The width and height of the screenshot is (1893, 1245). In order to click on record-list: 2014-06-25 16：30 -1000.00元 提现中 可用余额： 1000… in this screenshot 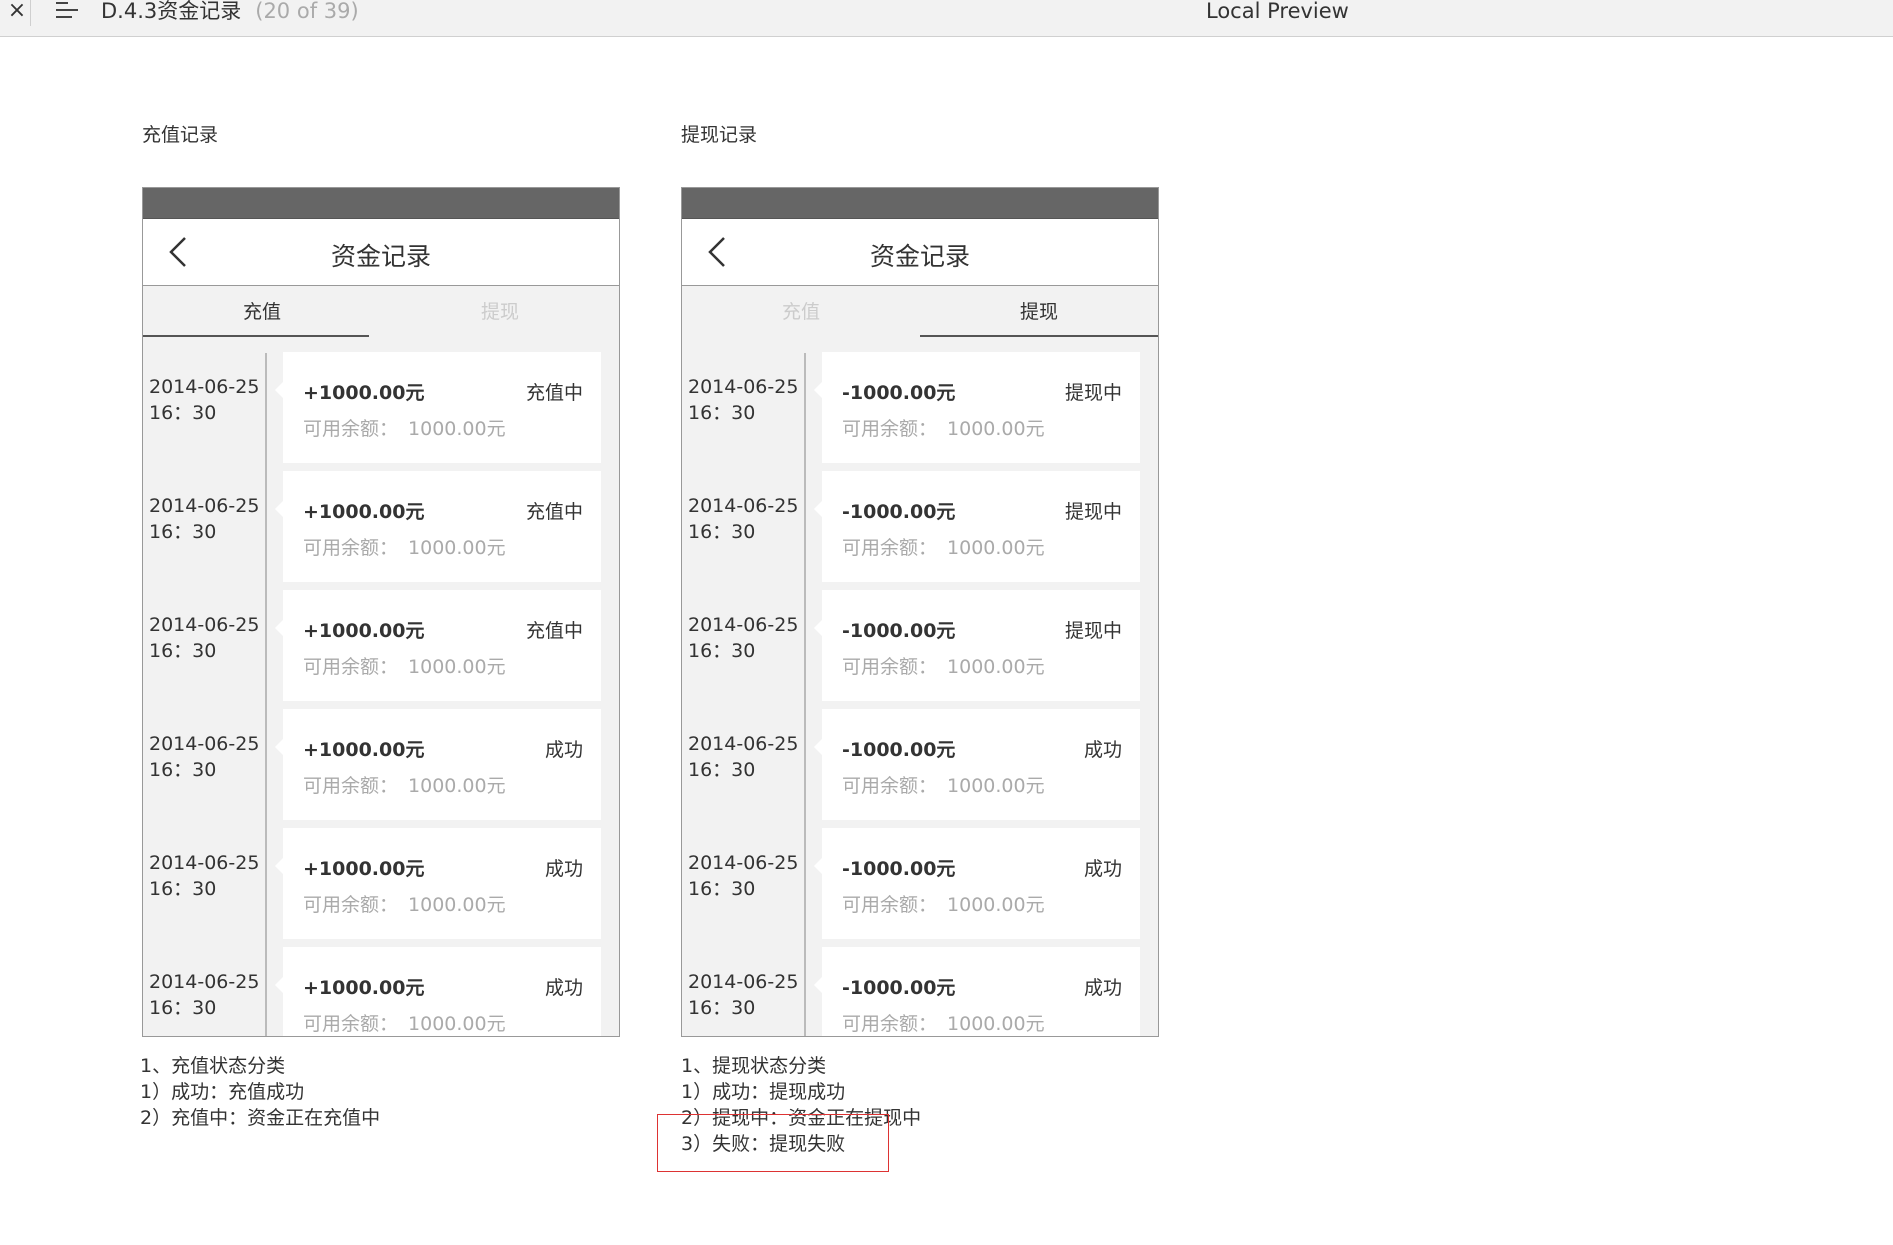, I will do `click(920, 687)`.